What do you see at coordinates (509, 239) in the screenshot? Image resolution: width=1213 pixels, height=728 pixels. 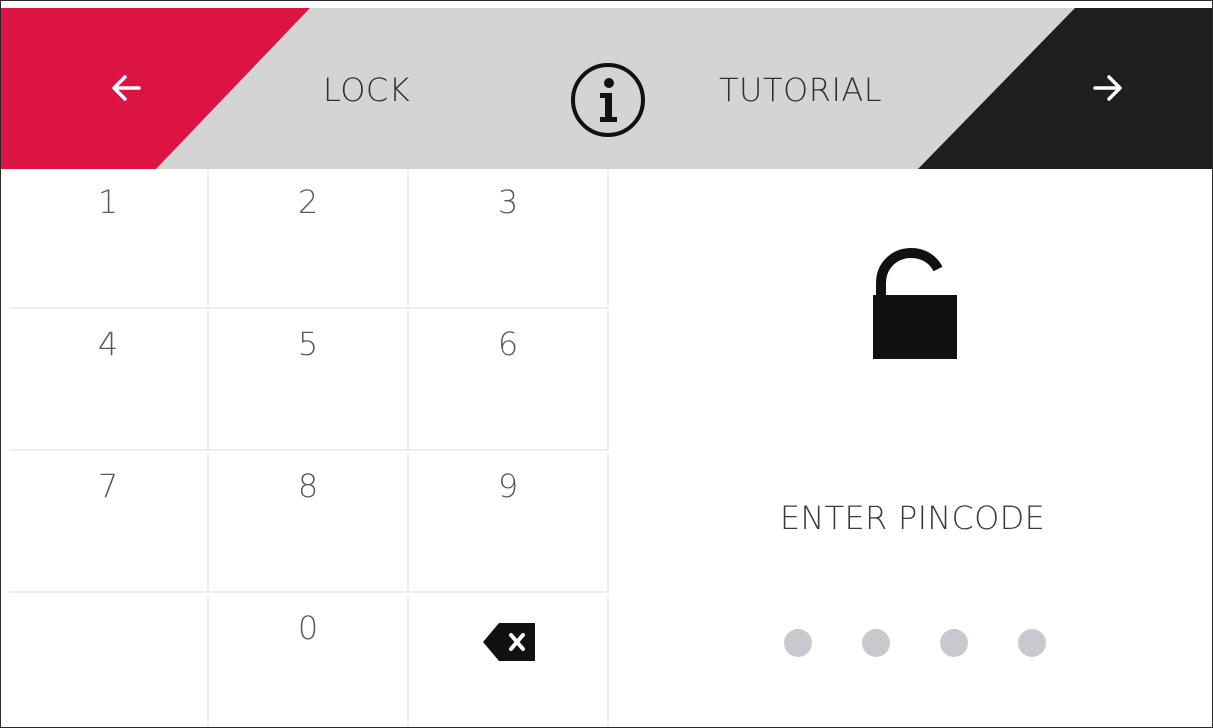 I see `key-3: 3` at bounding box center [509, 239].